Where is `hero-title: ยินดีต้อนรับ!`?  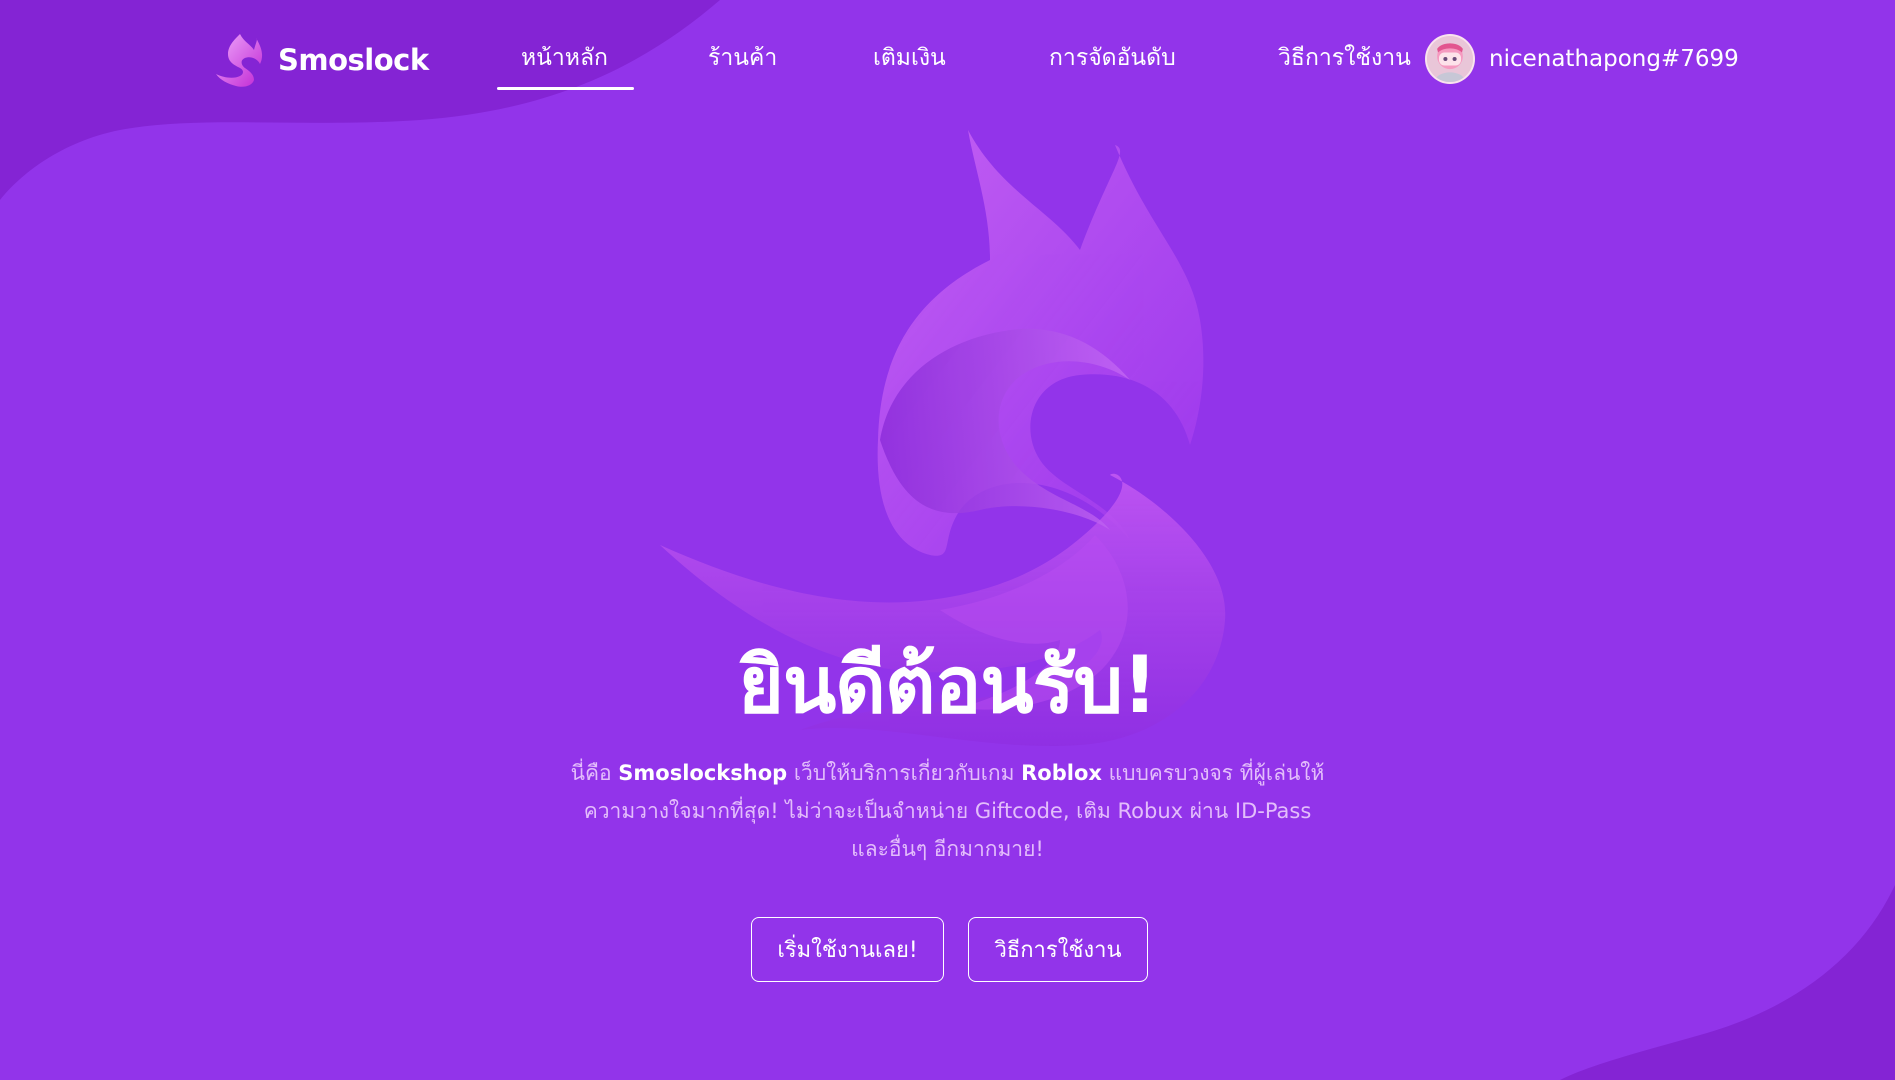
hero-title: ยินดีต้อนรับ! is located at coordinates (947, 686).